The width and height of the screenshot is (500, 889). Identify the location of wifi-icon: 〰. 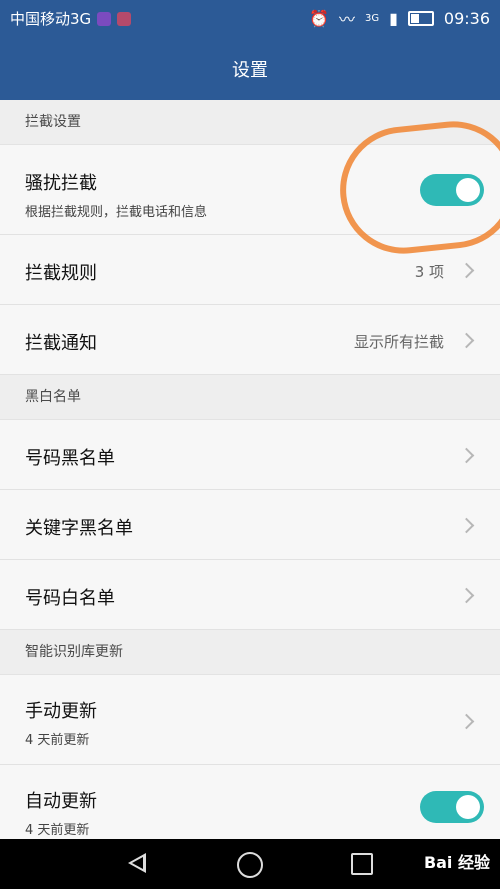
(346, 19).